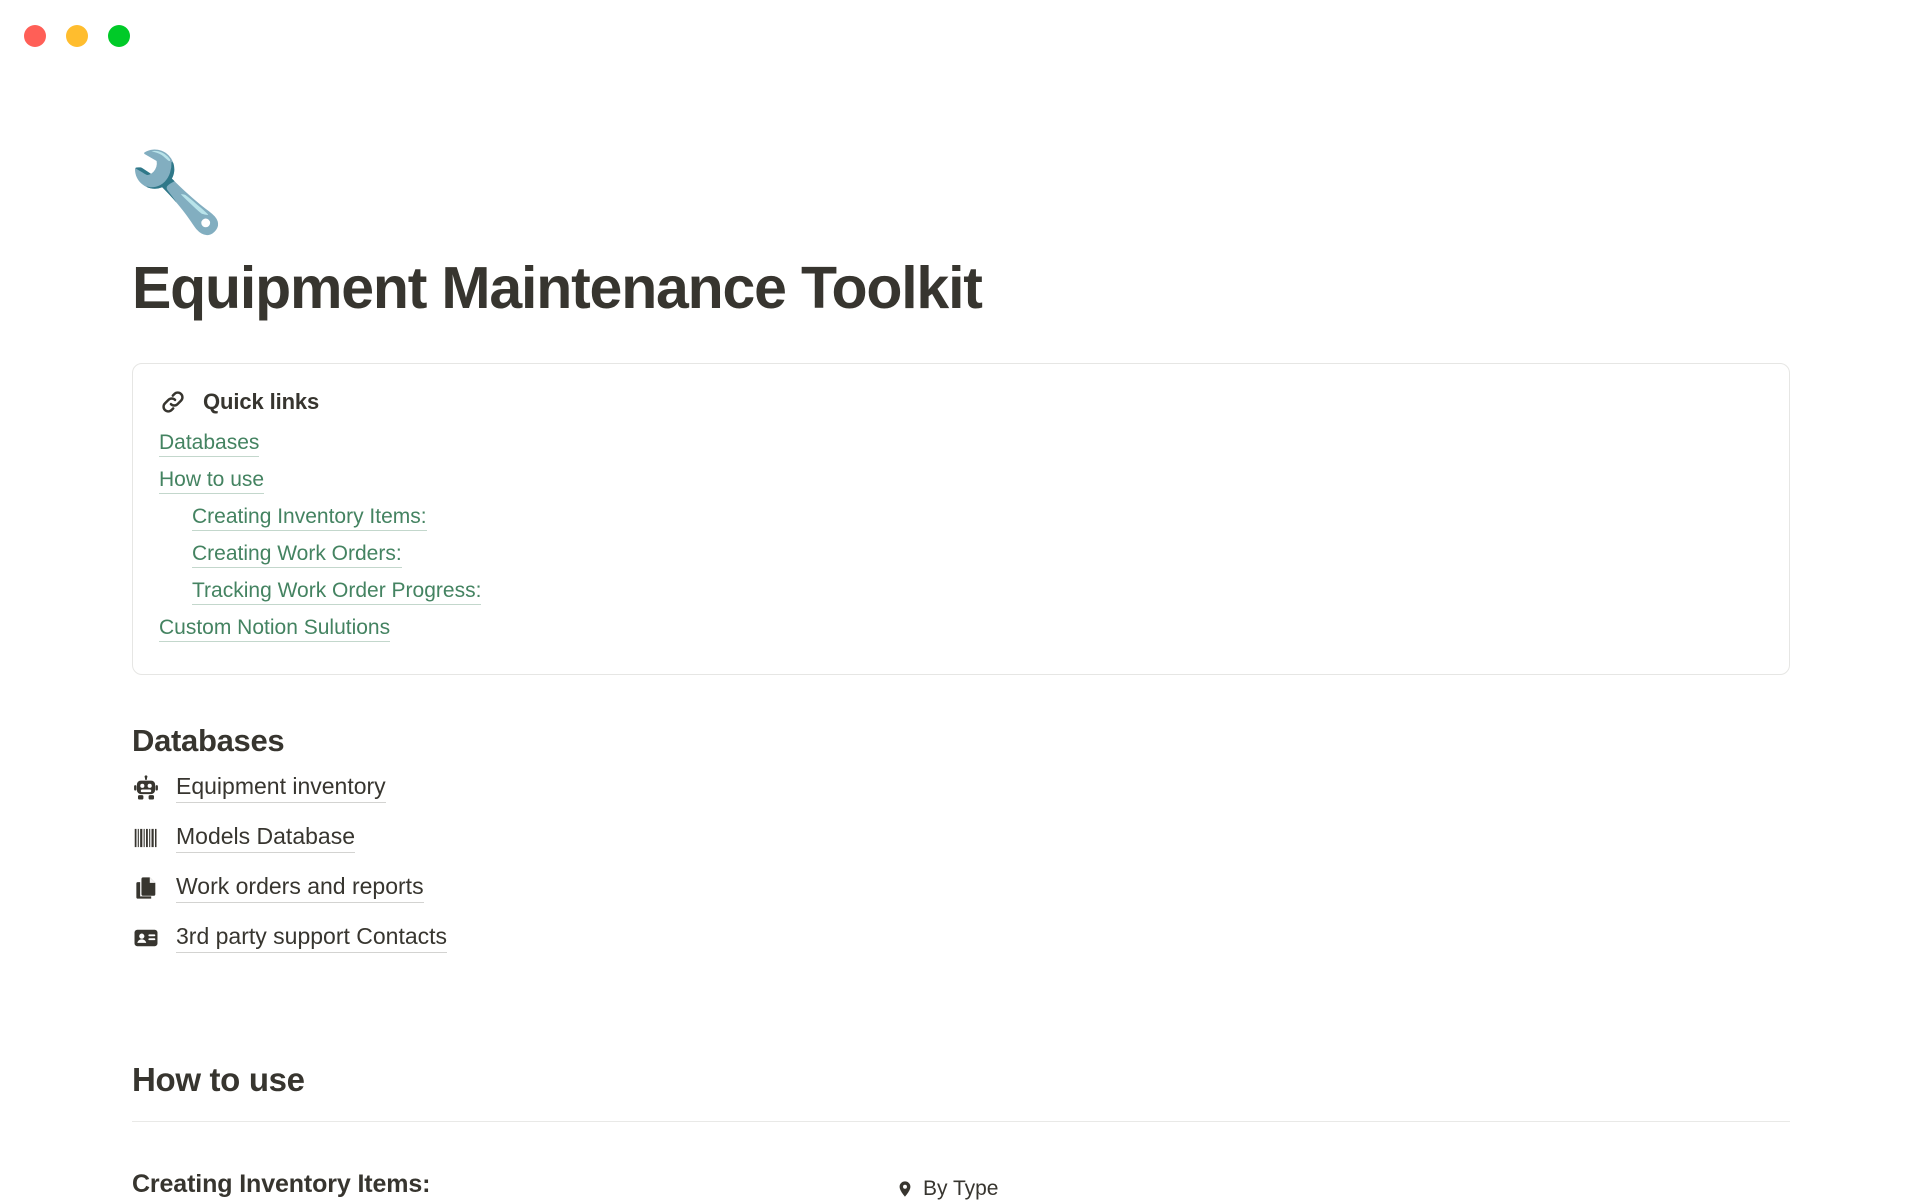  What do you see at coordinates (261, 401) in the screenshot?
I see `callout-title: Quick links` at bounding box center [261, 401].